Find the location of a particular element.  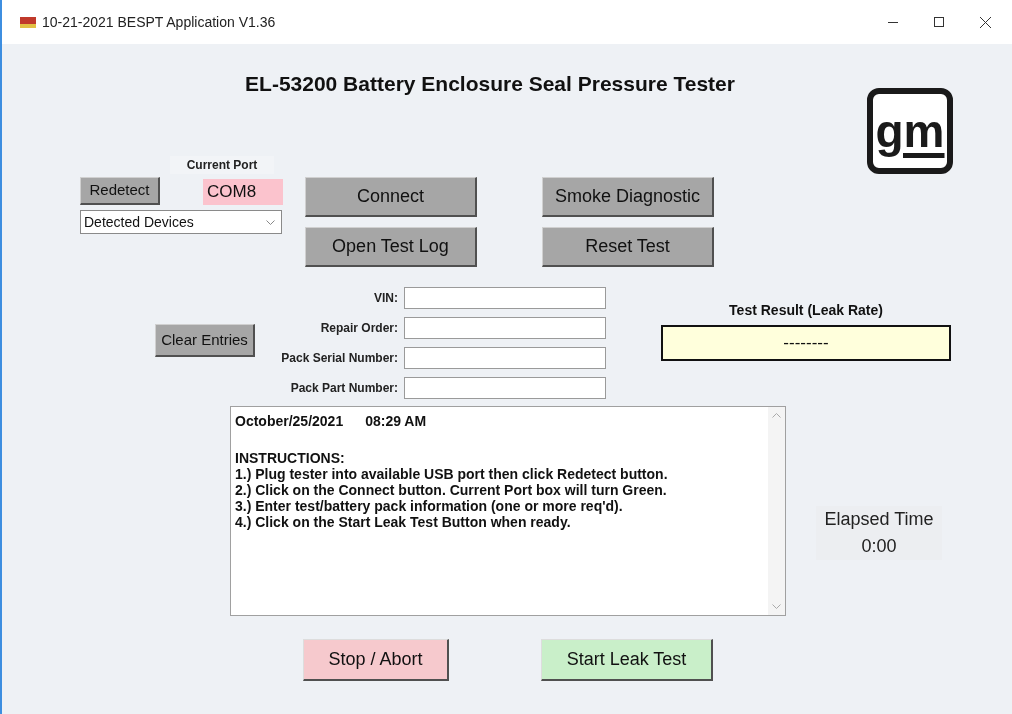

field-label: Pack Serial Number: is located at coordinates (339, 358).